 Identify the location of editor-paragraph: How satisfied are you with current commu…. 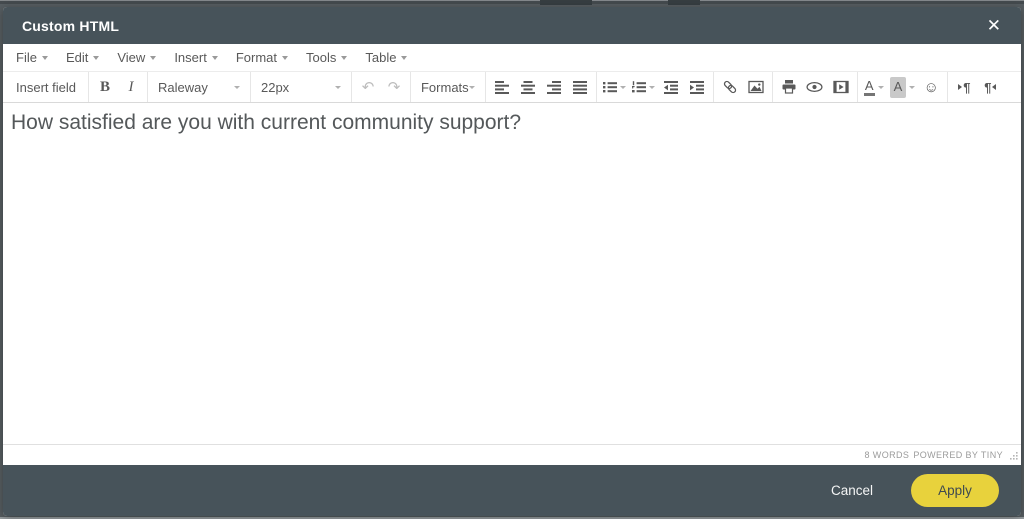
(266, 122).